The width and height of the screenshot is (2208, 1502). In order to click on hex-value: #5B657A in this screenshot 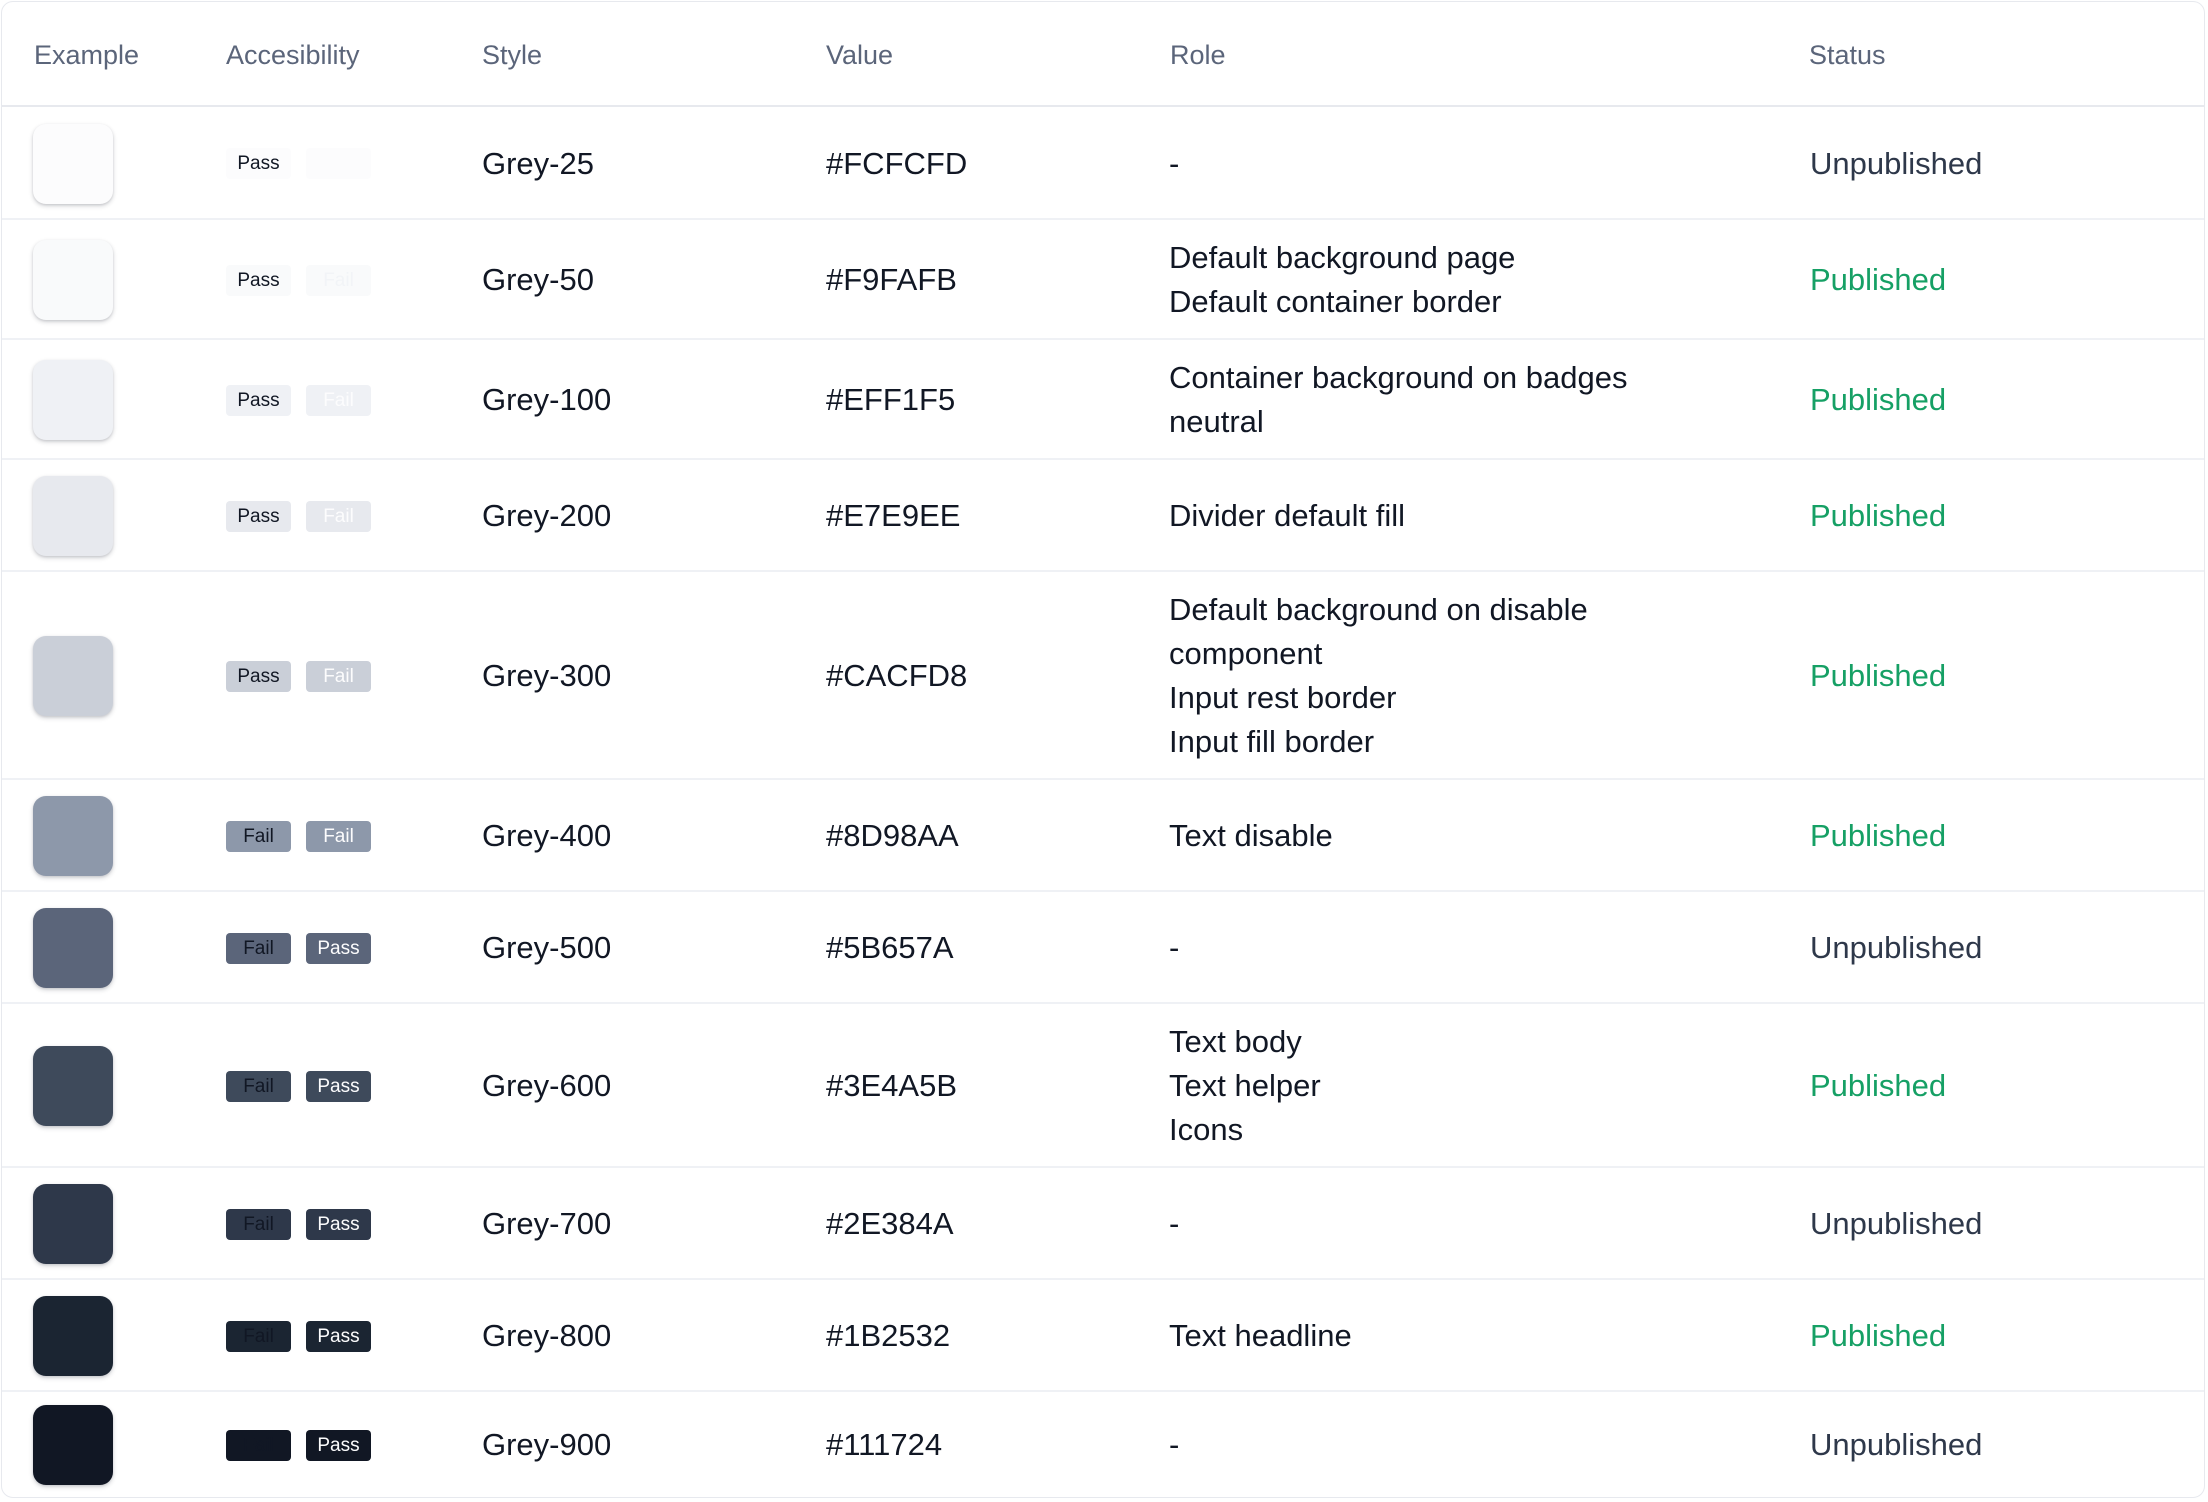, I will do `click(890, 947)`.